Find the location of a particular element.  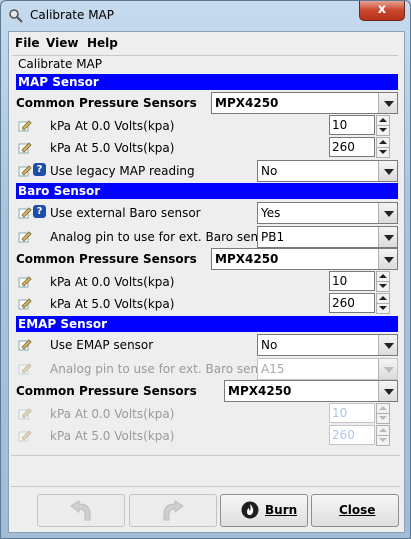

map-legacy-label: Use legacy MAP reading is located at coordinates (122, 171).